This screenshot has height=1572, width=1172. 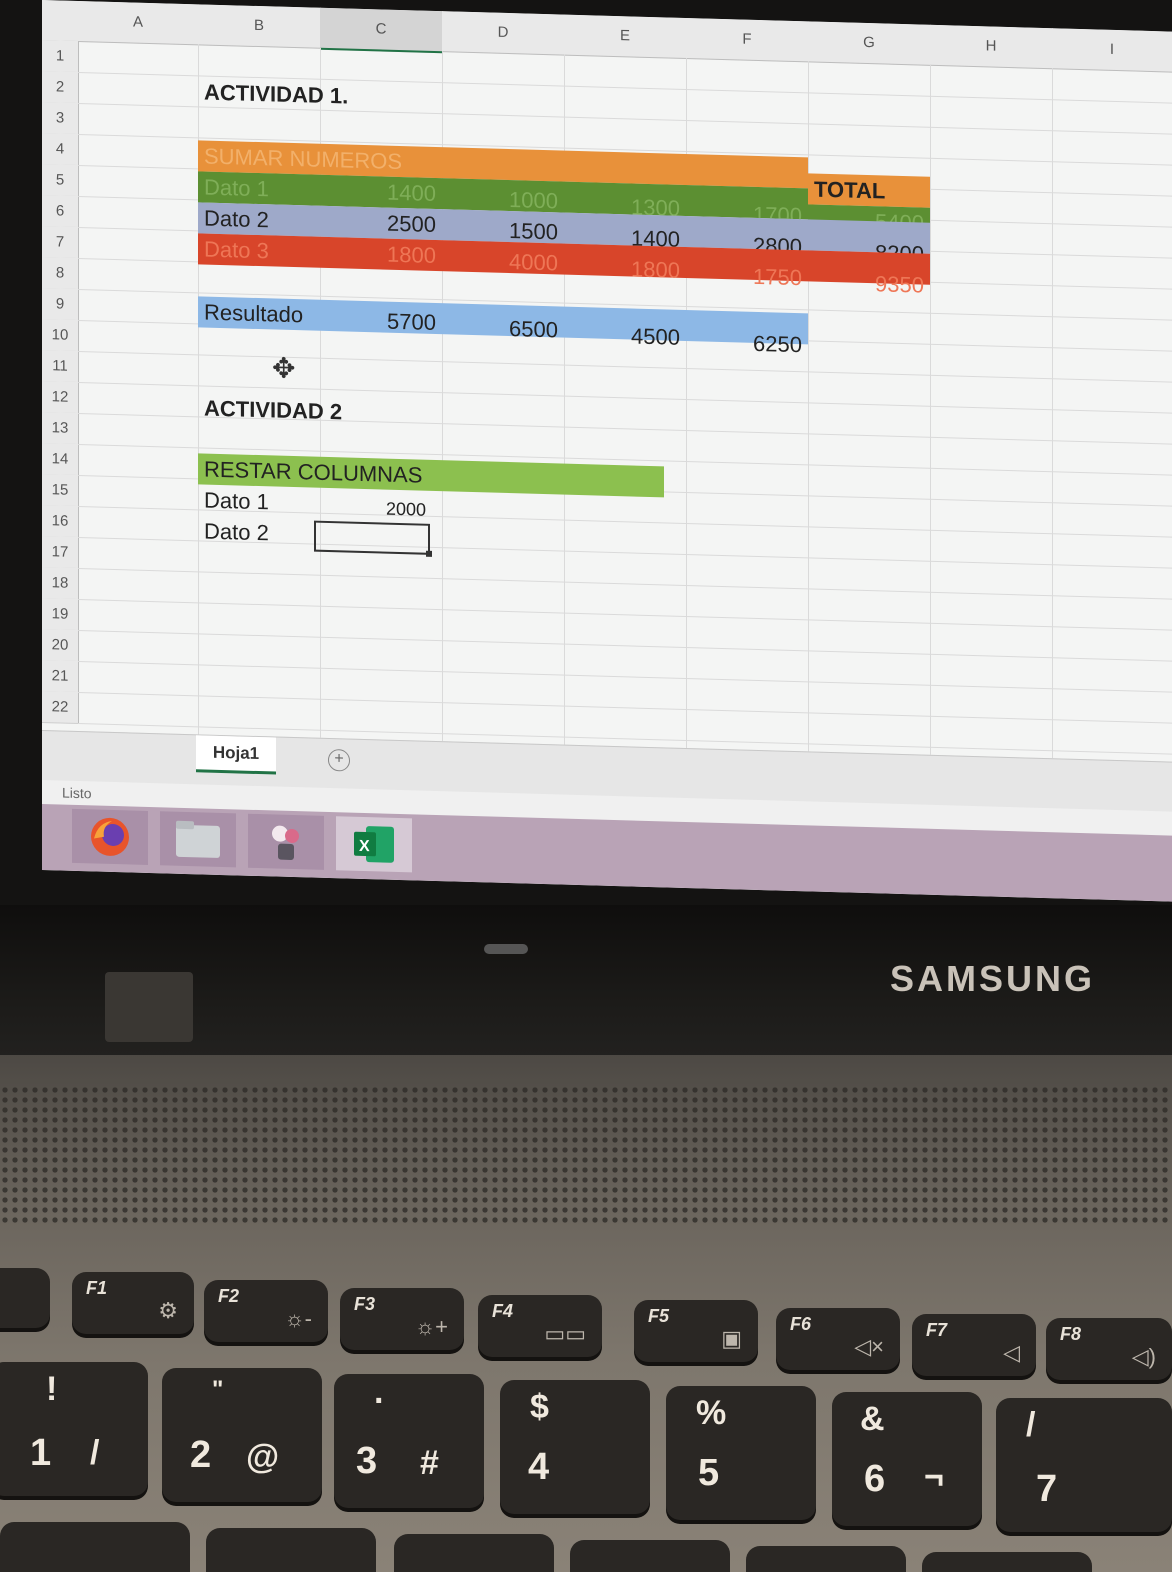 What do you see at coordinates (974, 1345) in the screenshot?
I see `key-f7: F7 ◁` at bounding box center [974, 1345].